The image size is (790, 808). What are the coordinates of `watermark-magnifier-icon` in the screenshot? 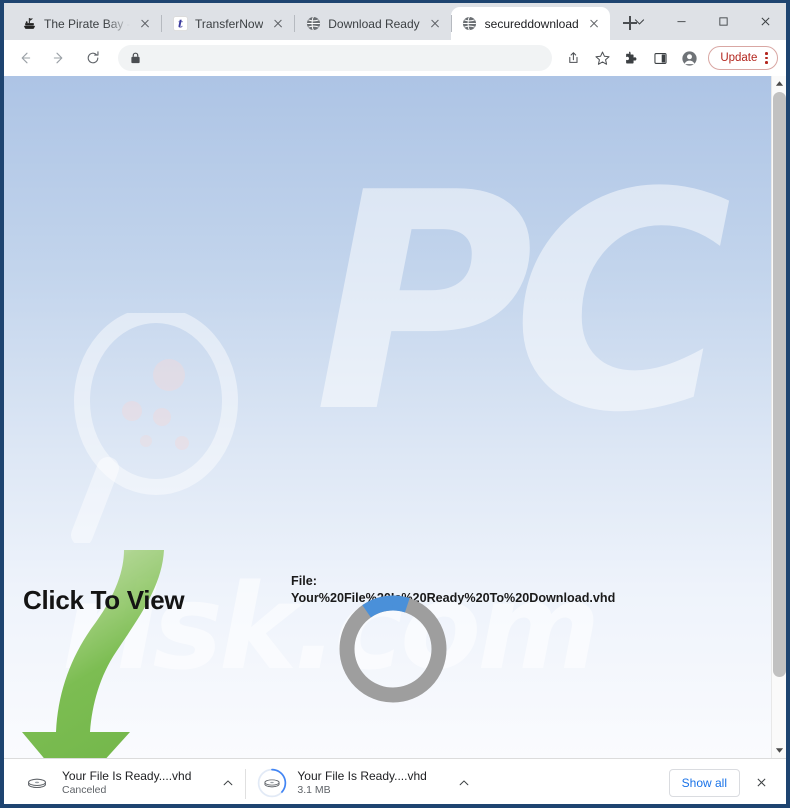 It's located at (154, 426).